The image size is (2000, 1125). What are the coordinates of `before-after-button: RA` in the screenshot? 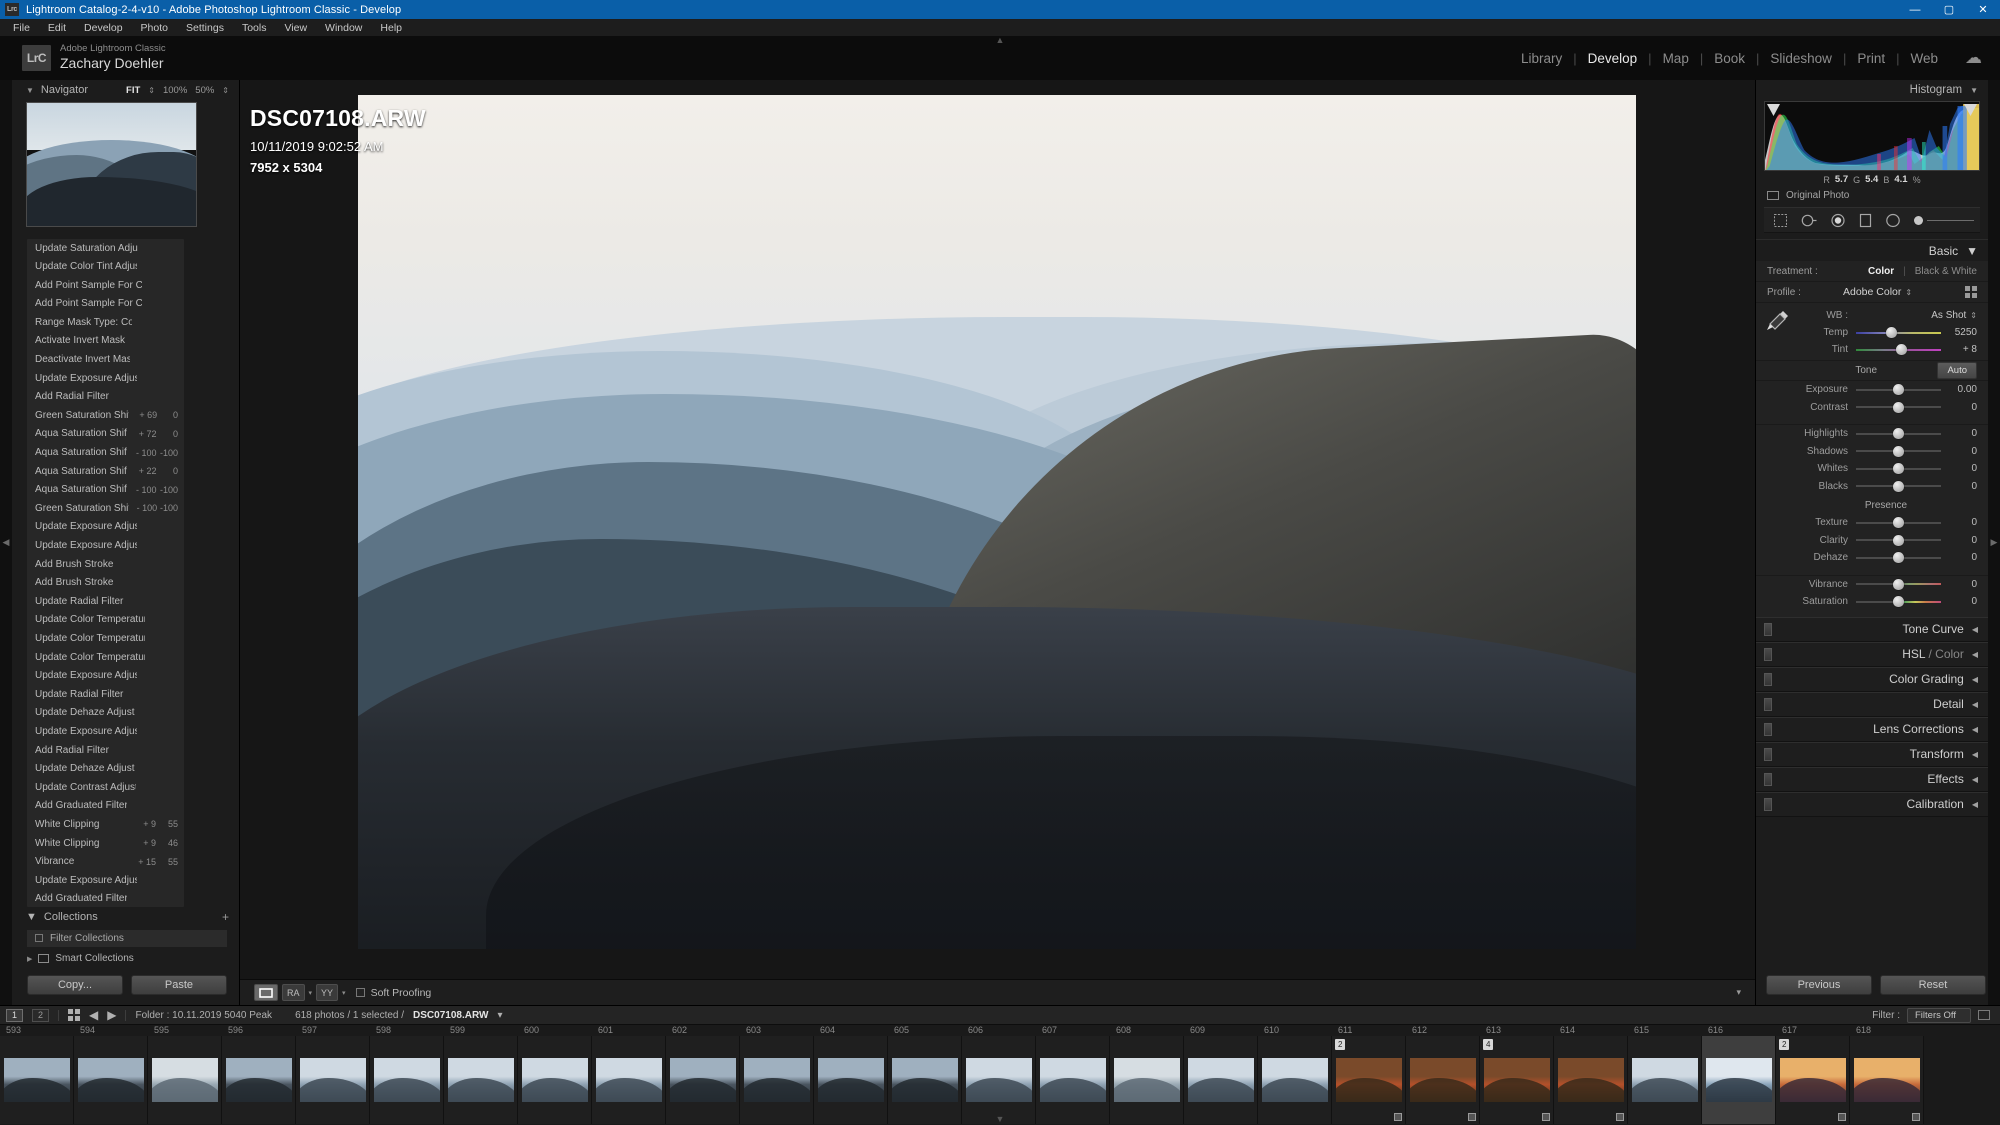 It's located at (293, 992).